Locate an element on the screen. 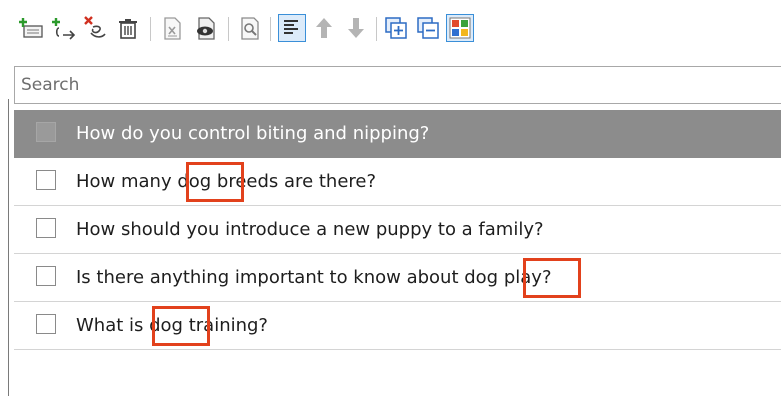 The width and height of the screenshot is (781, 396). find-in-document-icon is located at coordinates (250, 28).